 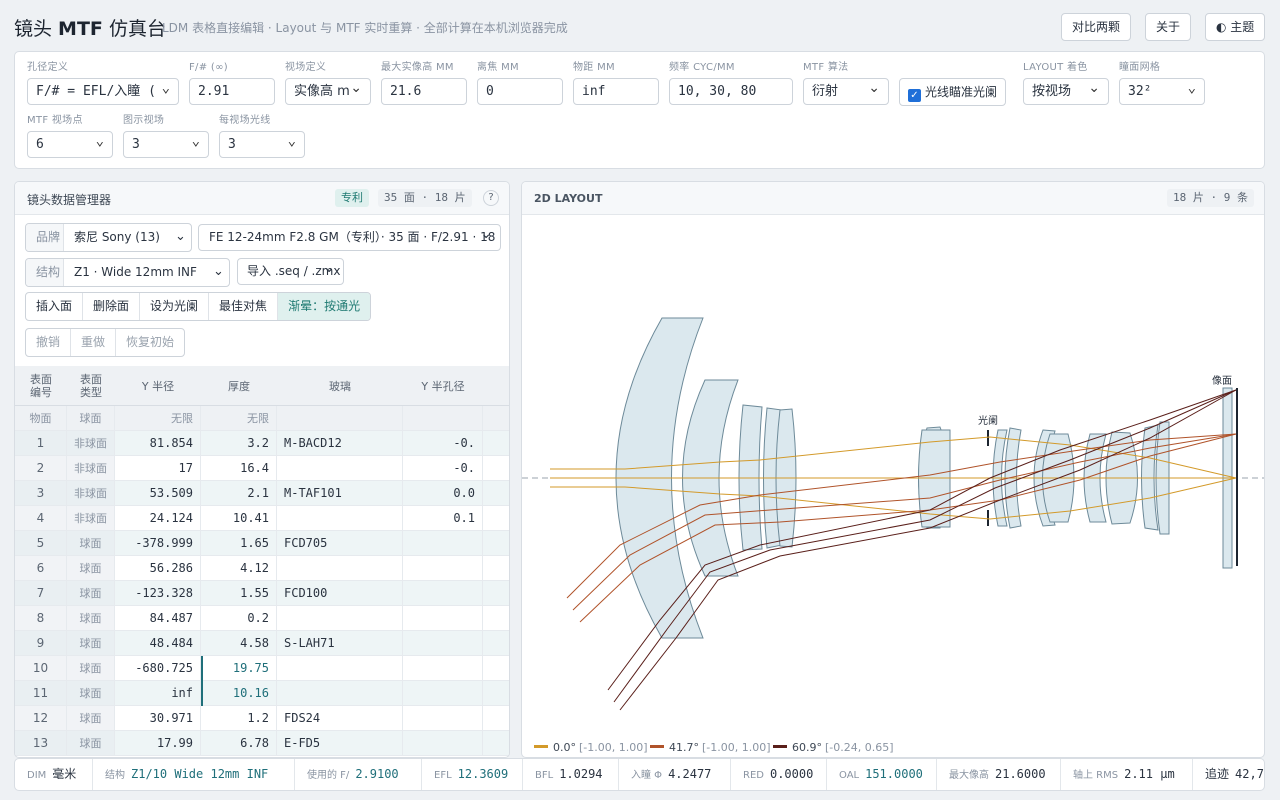 What do you see at coordinates (262, 144) in the screenshot?
I see `rays-per-field-select: 3` at bounding box center [262, 144].